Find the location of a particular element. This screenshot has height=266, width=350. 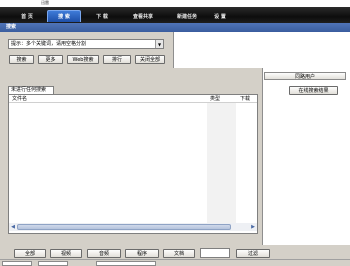

close-all-button: 关闭全部 is located at coordinates (150, 59).